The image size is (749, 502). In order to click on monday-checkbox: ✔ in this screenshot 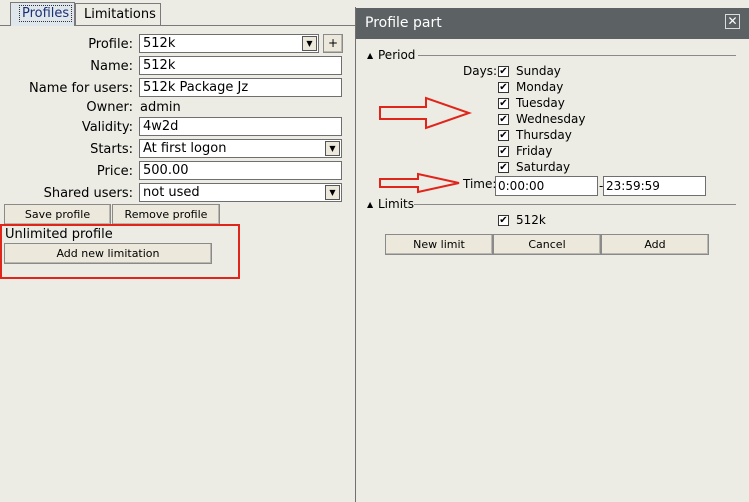, I will do `click(503, 87)`.